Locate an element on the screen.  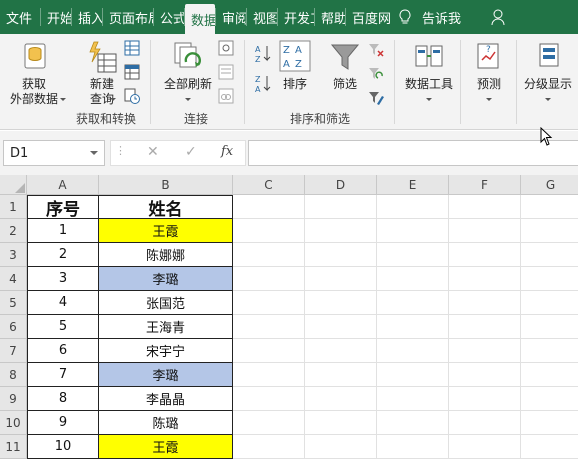
row-header: 1 is located at coordinates (13, 207).